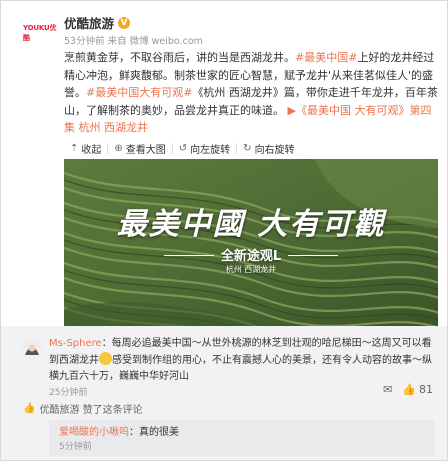 The image size is (448, 461). I want to click on video-title: 最美中國 大有可觀, so click(251, 224).